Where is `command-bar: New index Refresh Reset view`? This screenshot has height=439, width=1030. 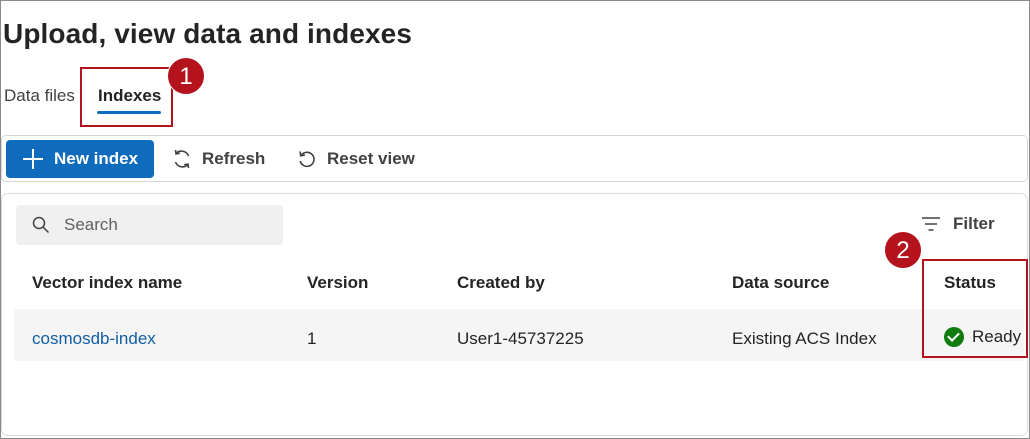 command-bar: New index Refresh Reset view is located at coordinates (514, 158).